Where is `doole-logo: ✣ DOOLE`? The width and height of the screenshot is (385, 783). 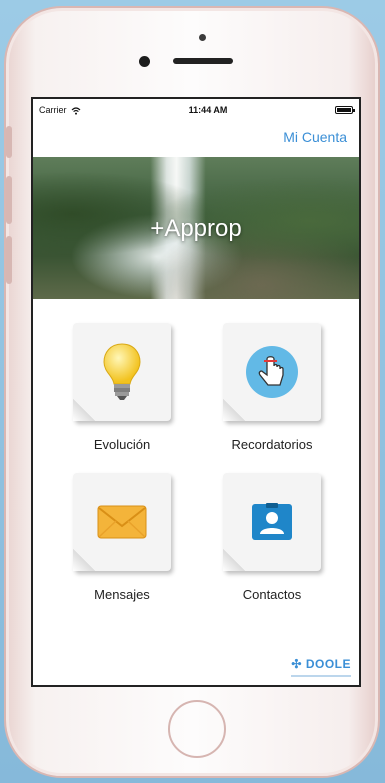 doole-logo: ✣ DOOLE is located at coordinates (321, 664).